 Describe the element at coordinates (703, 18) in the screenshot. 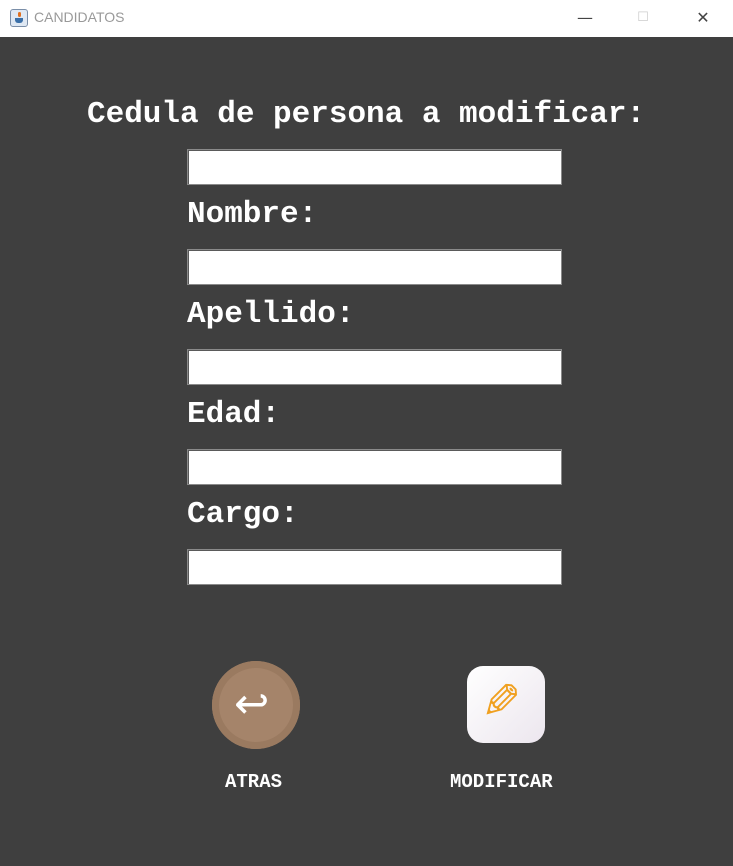

I see `close-button: ✕` at that location.